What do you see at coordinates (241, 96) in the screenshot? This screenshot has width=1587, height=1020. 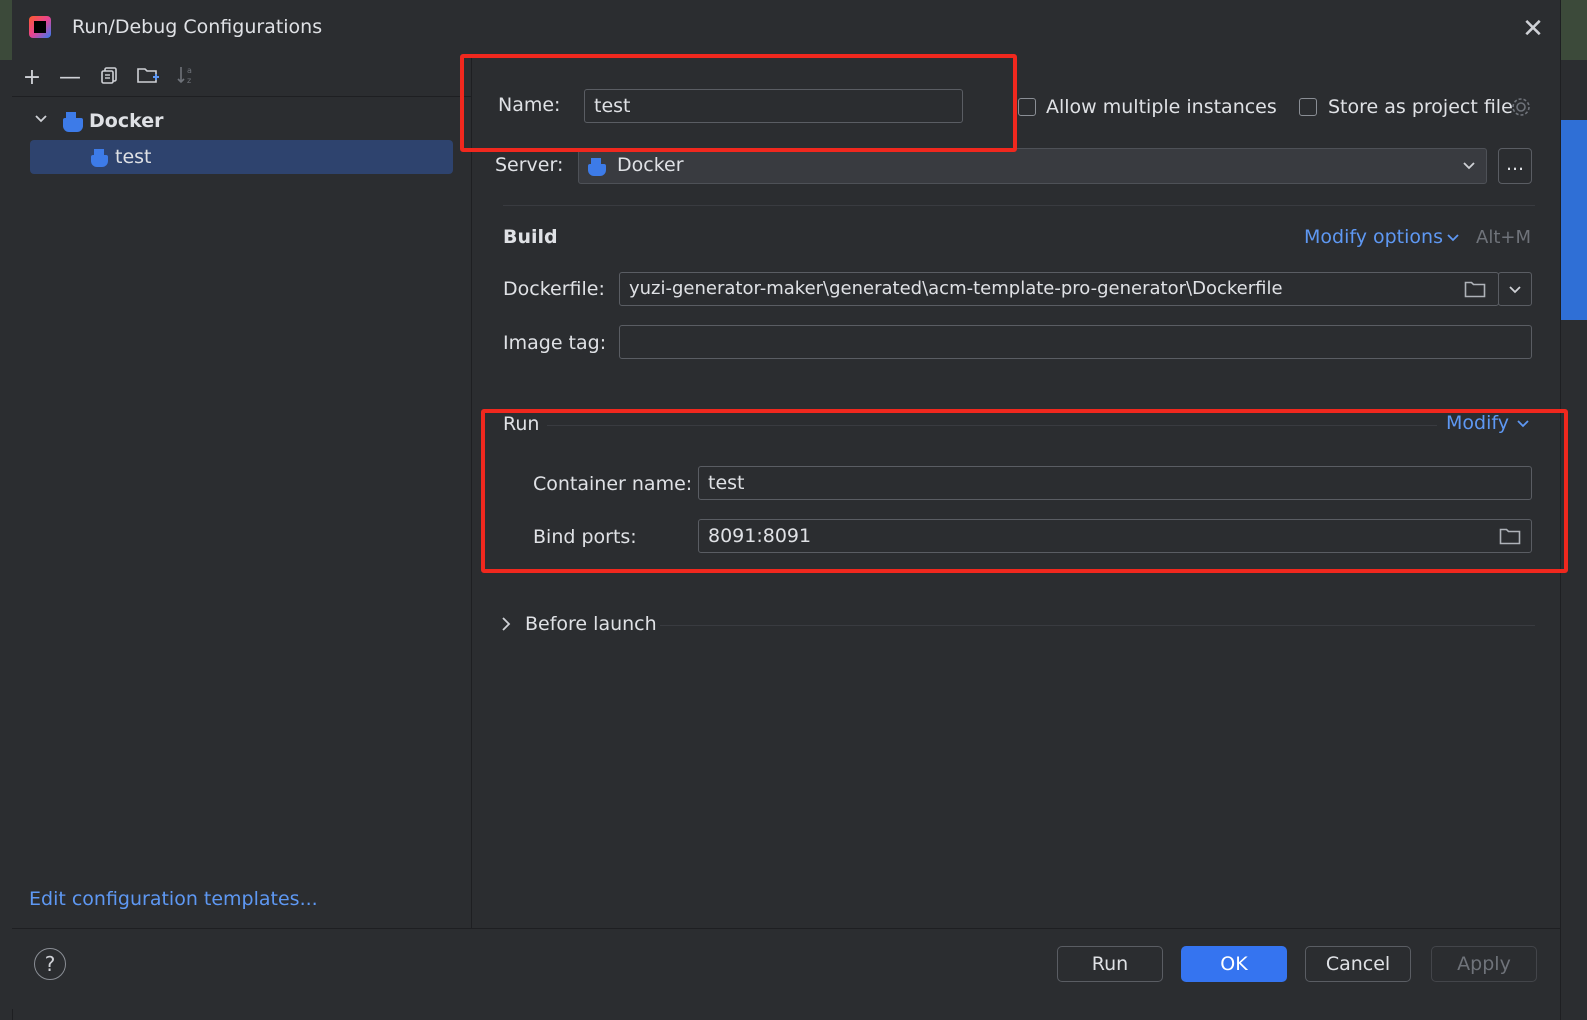 I see `toolbar-divider` at bounding box center [241, 96].